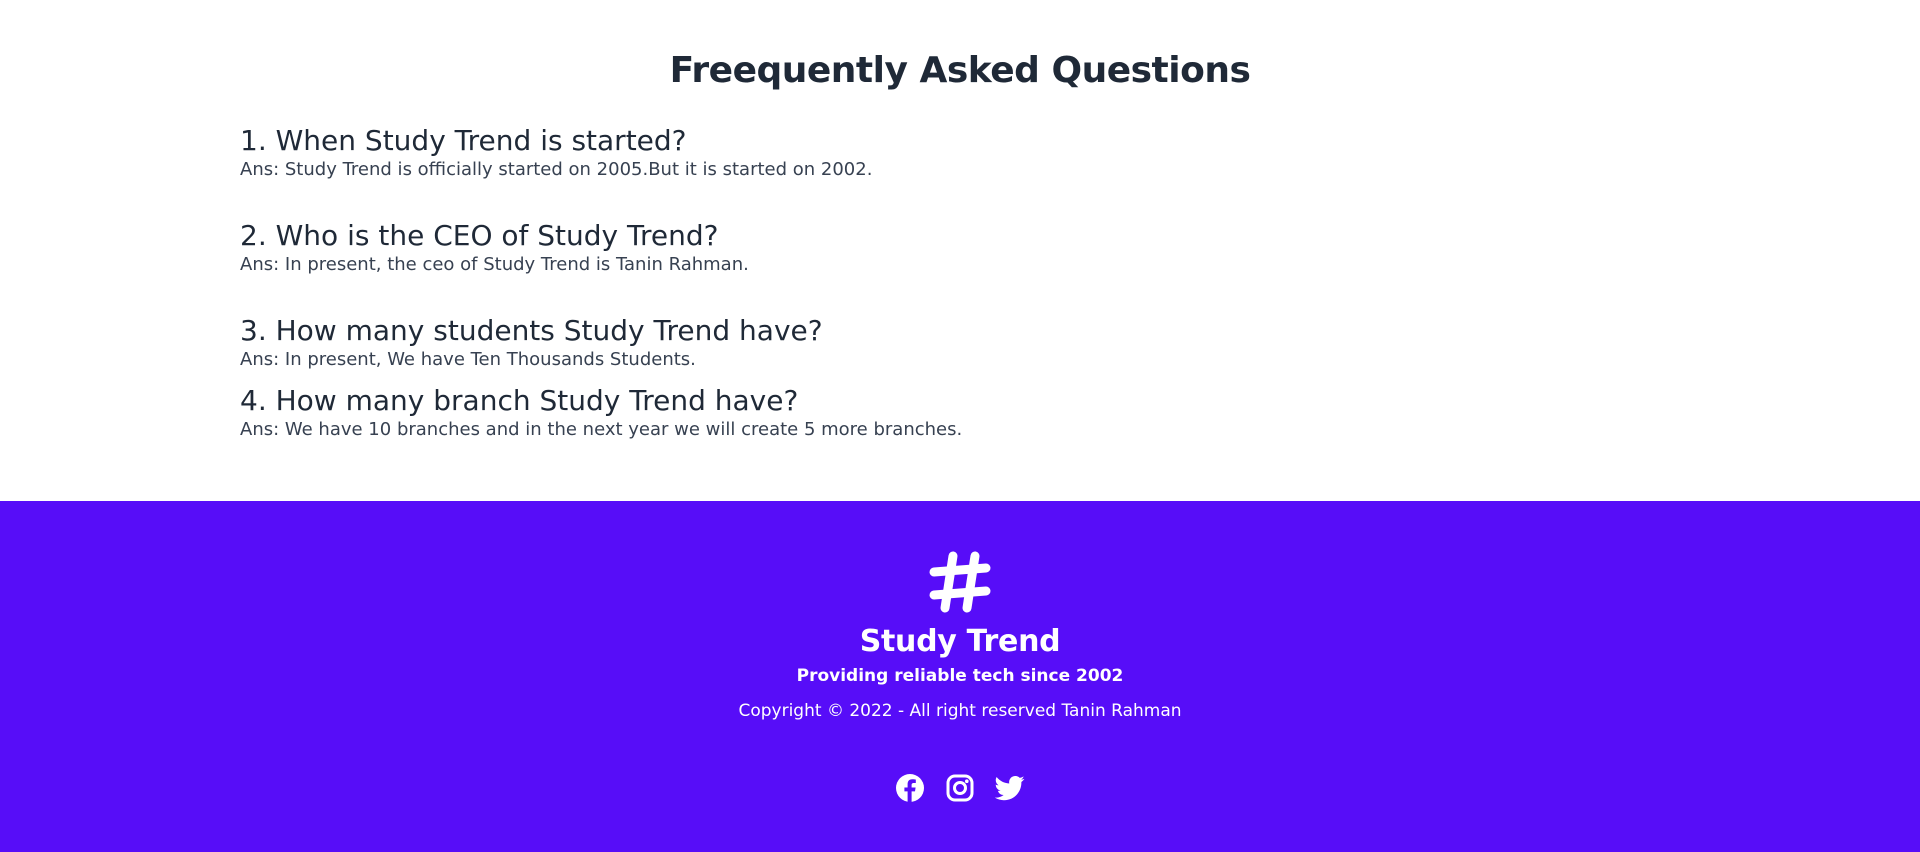 Image resolution: width=1920 pixels, height=852 pixels. I want to click on faq-question: 1. When Study Trend is started?, so click(463, 140).